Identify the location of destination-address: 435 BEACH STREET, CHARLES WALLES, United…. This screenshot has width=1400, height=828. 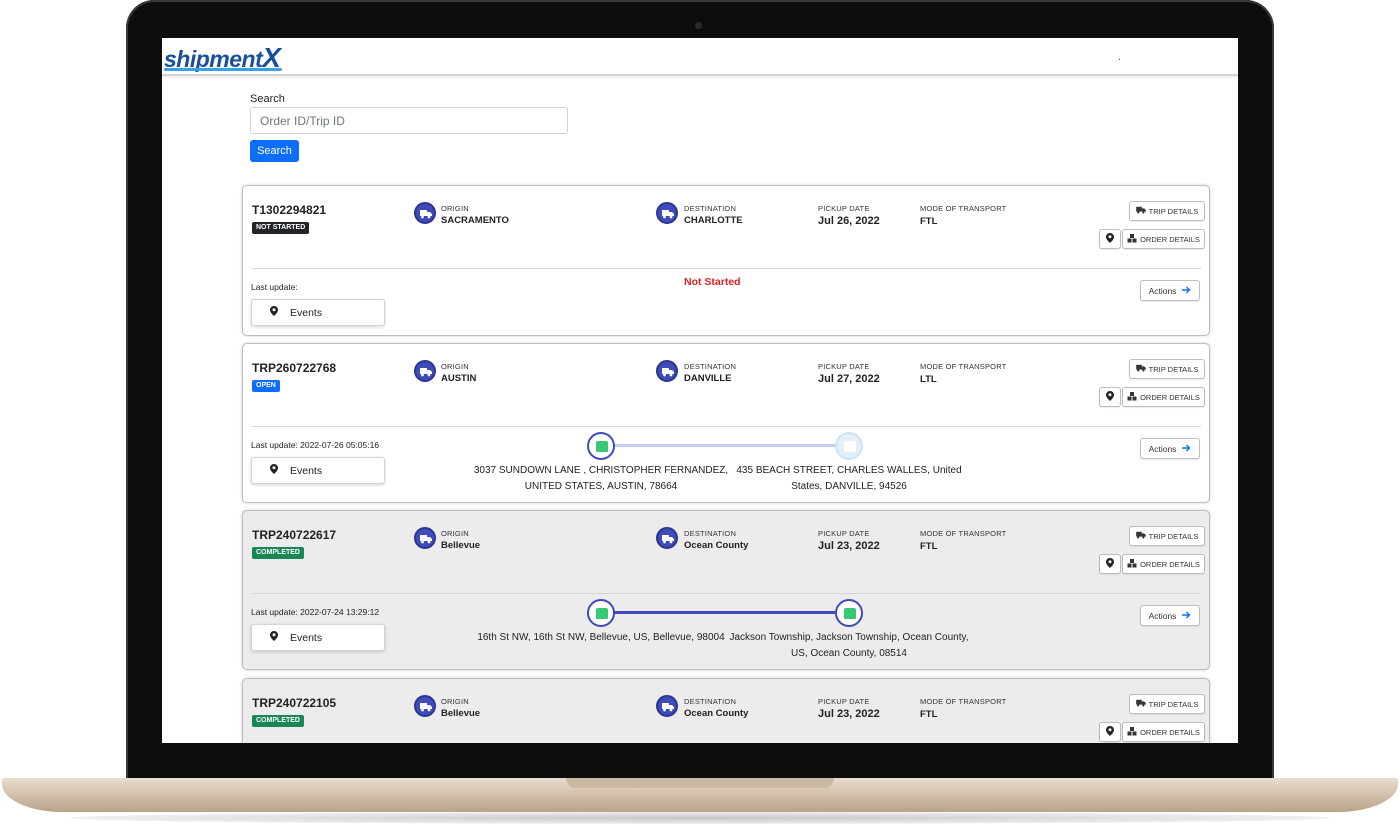
(849, 478).